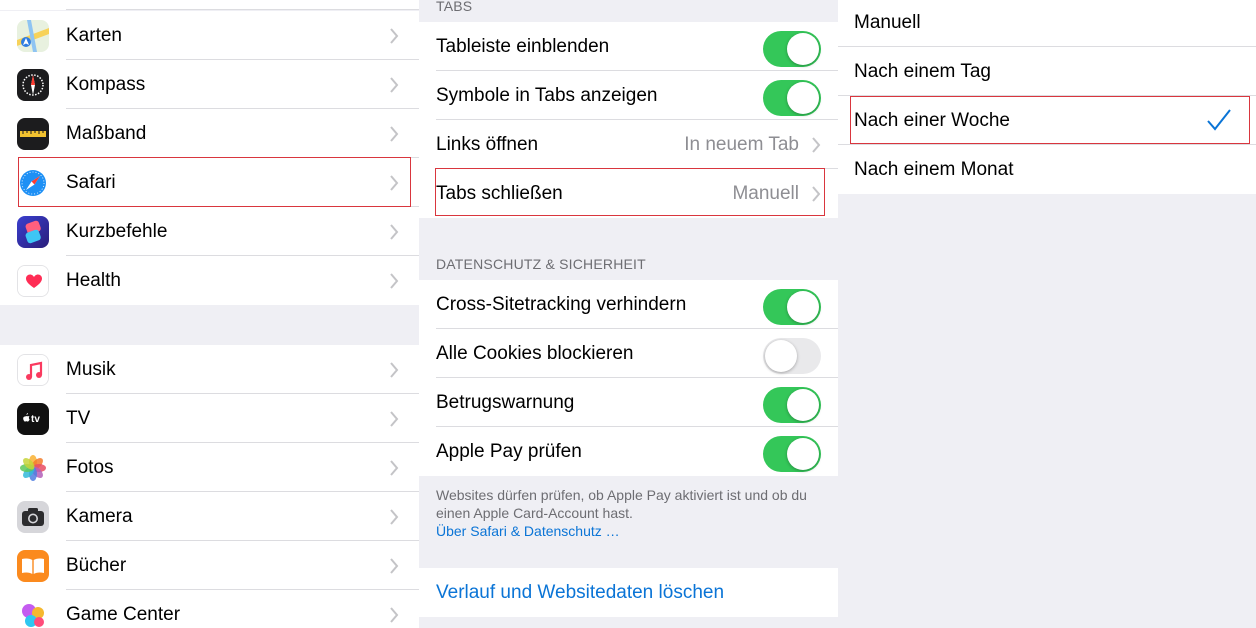 This screenshot has height=628, width=1256. Describe the element at coordinates (628, 193) in the screenshot. I see `close-tabs-row: Tabs schließen Manuell` at that location.